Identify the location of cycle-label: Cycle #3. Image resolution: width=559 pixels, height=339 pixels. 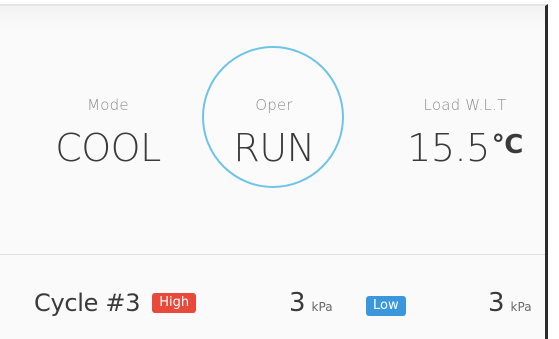
(87, 303).